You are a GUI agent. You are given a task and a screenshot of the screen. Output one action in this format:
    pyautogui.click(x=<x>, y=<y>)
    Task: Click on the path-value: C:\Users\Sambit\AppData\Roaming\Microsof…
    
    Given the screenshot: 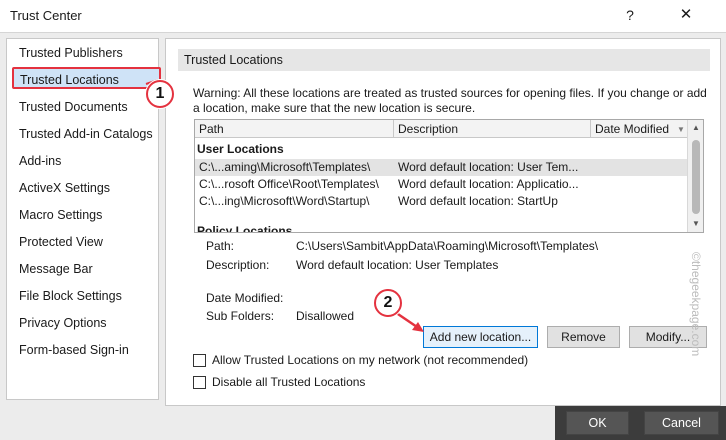 What is the action you would take?
    pyautogui.click(x=447, y=246)
    